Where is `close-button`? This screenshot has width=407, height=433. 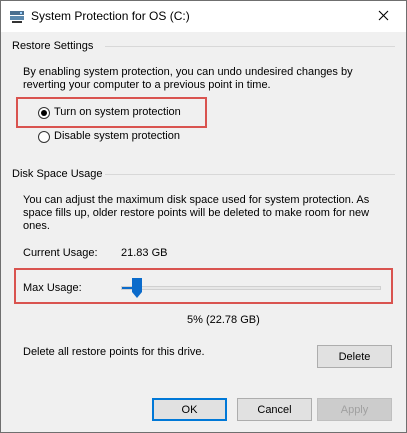
close-button is located at coordinates (383, 16).